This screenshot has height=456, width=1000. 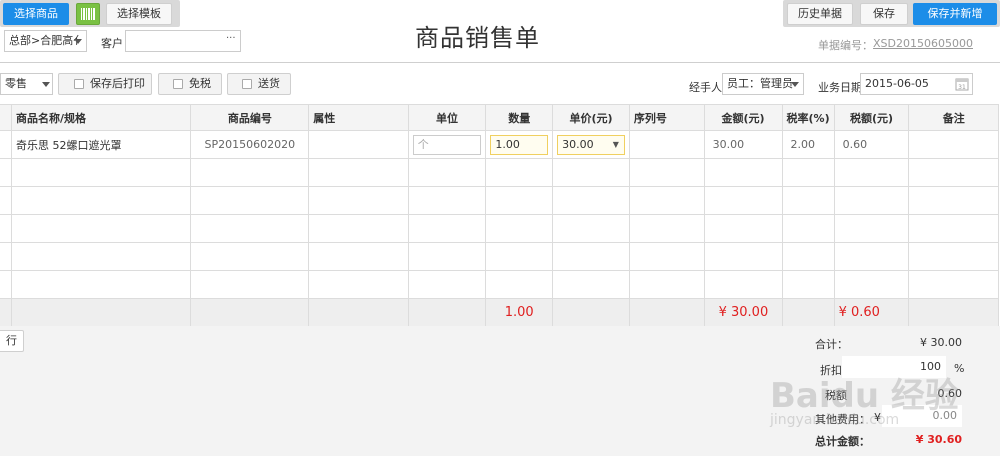 I want to click on cell-price: 30.00 ▼, so click(x=591, y=144).